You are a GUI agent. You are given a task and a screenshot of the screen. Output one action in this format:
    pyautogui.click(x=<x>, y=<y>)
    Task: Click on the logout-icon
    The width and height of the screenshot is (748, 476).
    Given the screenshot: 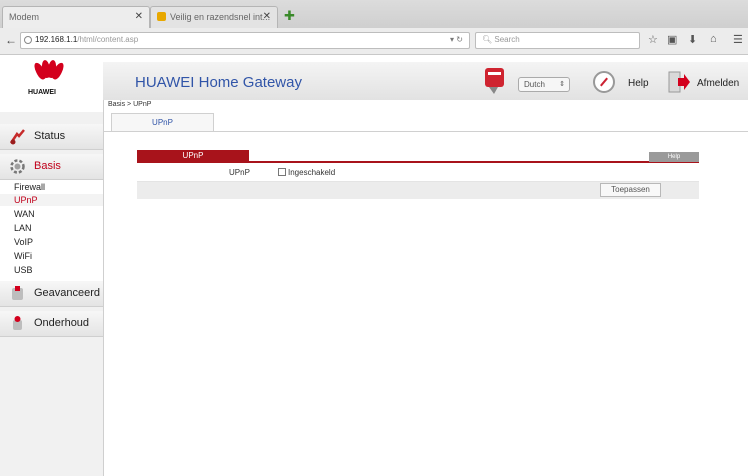 What is the action you would take?
    pyautogui.click(x=679, y=82)
    